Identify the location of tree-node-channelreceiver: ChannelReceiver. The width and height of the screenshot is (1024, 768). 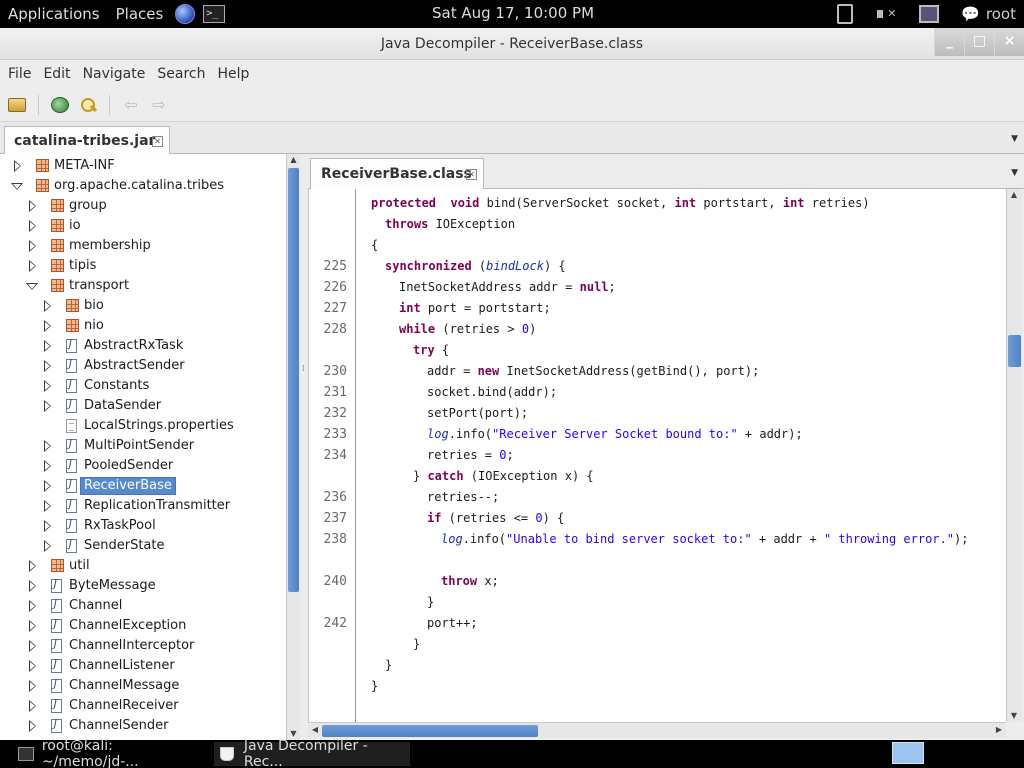
(143, 706).